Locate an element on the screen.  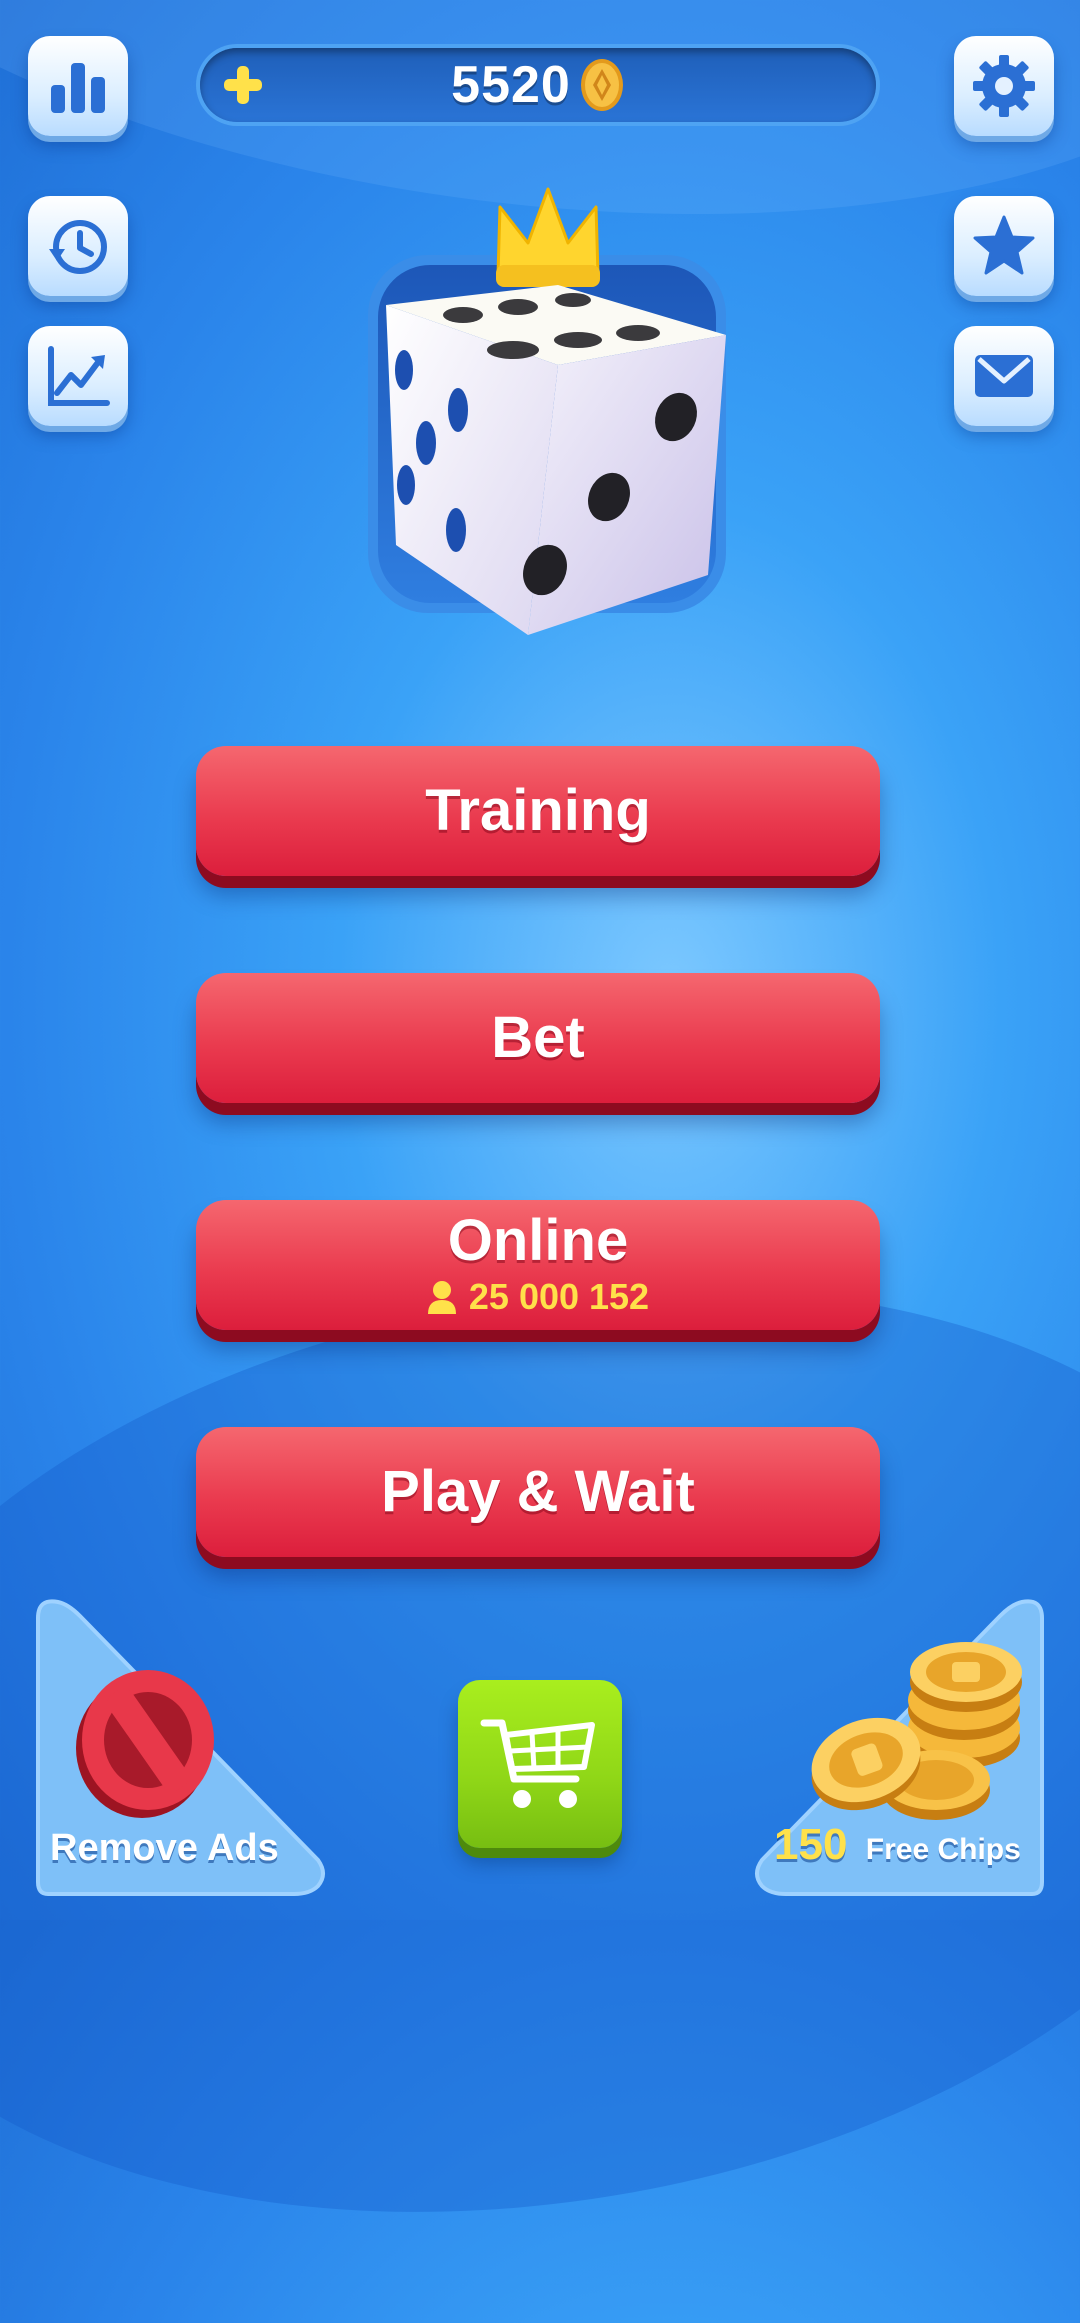
user-icon is located at coordinates (441, 1297).